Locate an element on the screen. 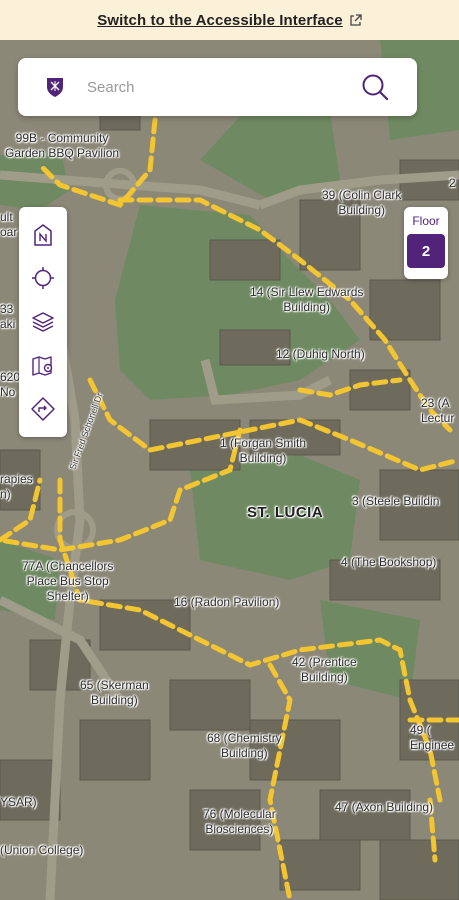  compass-north-button is located at coordinates (43, 235).